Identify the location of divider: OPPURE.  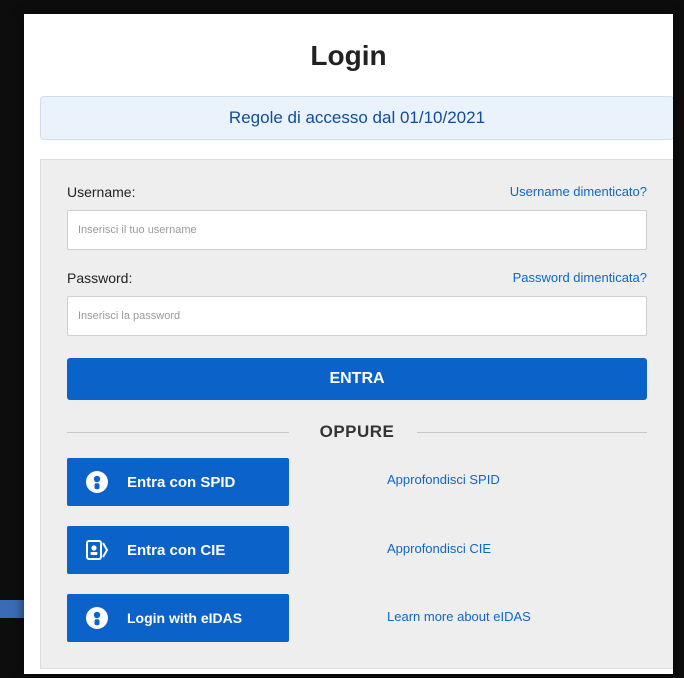
(357, 432).